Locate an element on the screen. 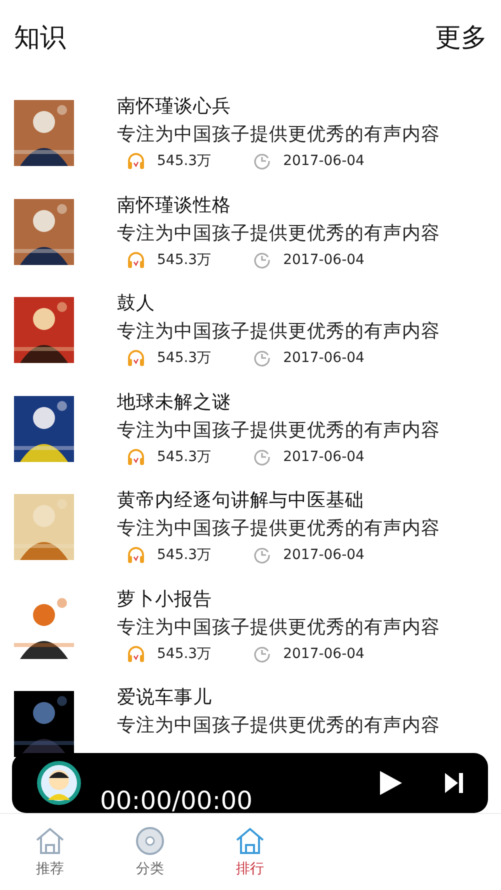 Image resolution: width=501 pixels, height=890 pixels. item-title: 爱说车事儿 is located at coordinates (278, 698).